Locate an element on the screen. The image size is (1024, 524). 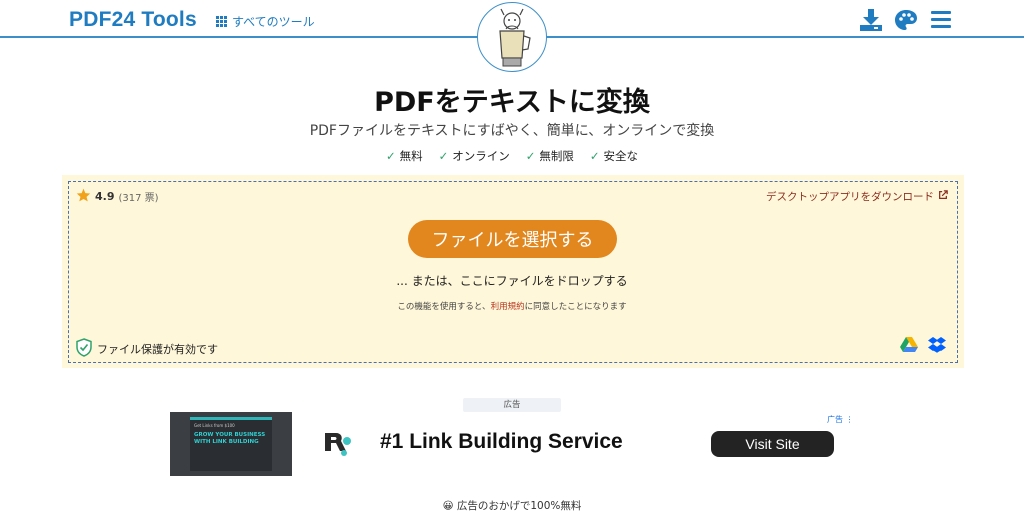
terms-link: 利用規約 is located at coordinates (508, 307).